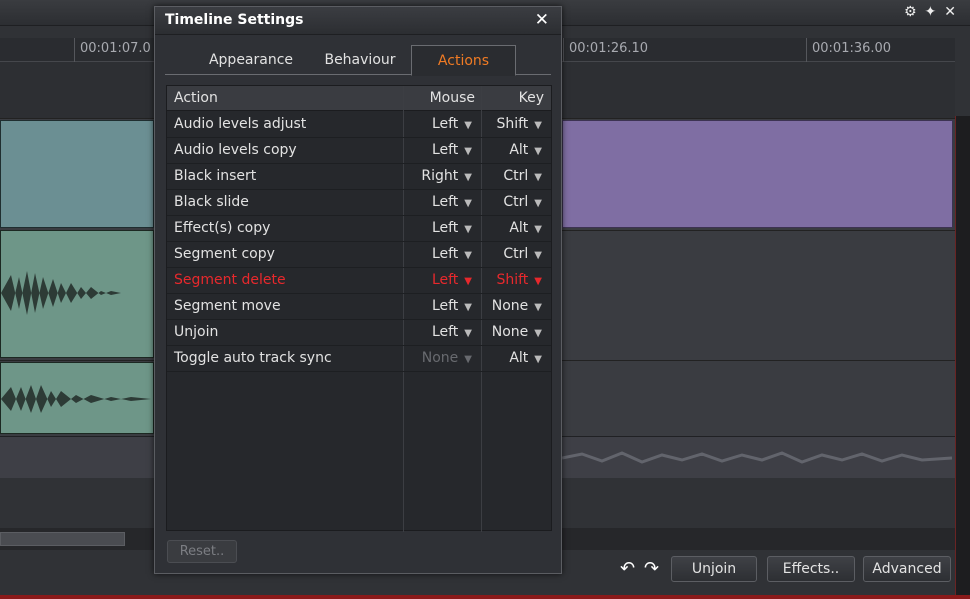 This screenshot has height=599, width=970. Describe the element at coordinates (609, 48) in the screenshot. I see `timecode-label: 00:01:26.10` at that location.